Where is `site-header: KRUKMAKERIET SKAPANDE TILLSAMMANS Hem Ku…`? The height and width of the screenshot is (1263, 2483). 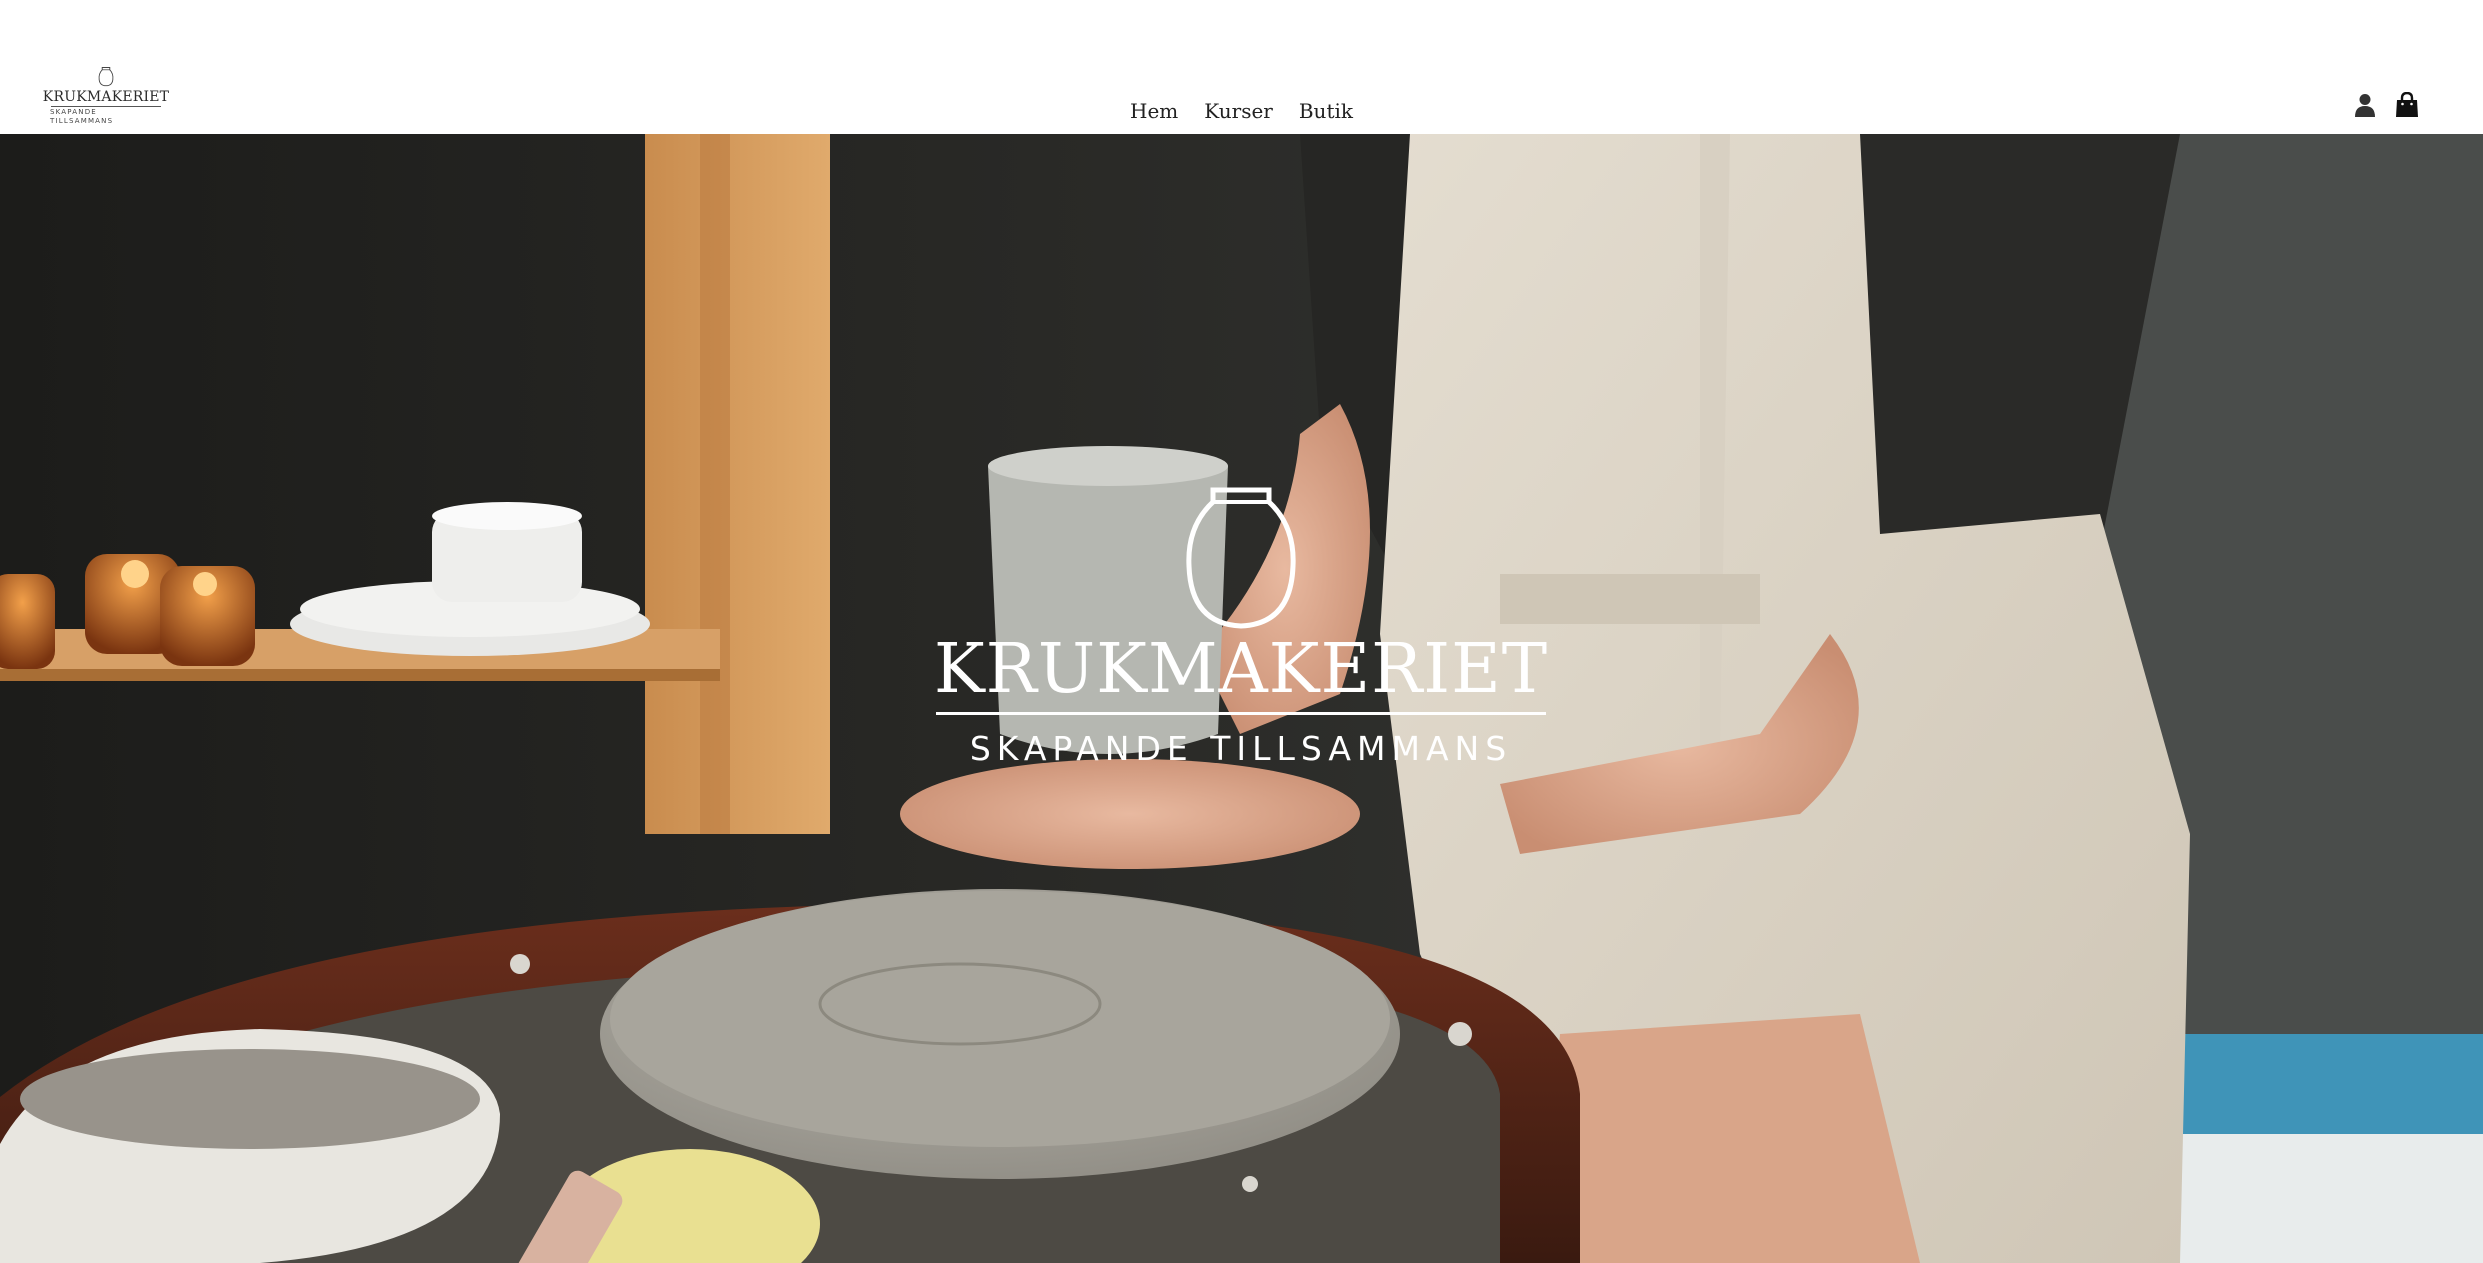 site-header: KRUKMAKERIET SKAPANDE TILLSAMMANS Hem Ku… is located at coordinates (1241, 67).